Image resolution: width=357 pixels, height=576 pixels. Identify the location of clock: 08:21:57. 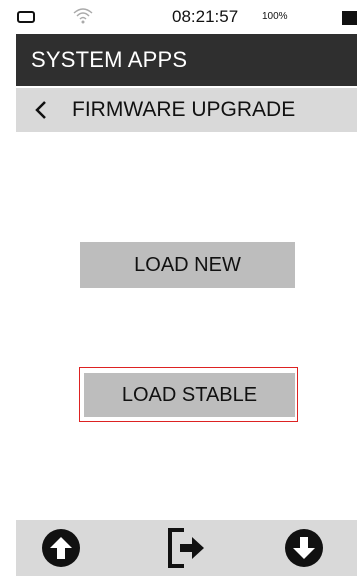
(205, 16).